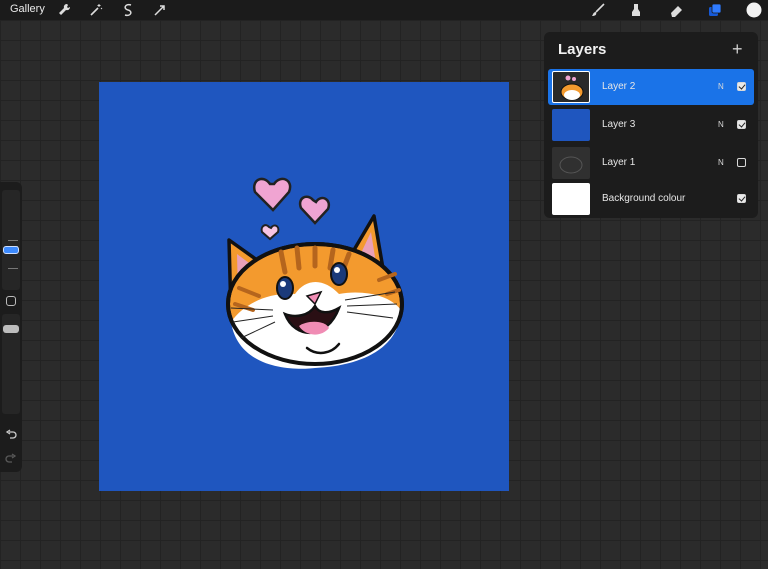 This screenshot has width=768, height=569. Describe the element at coordinates (651, 163) in the screenshot. I see `layer-row-layer-1: Layer 1 N` at that location.